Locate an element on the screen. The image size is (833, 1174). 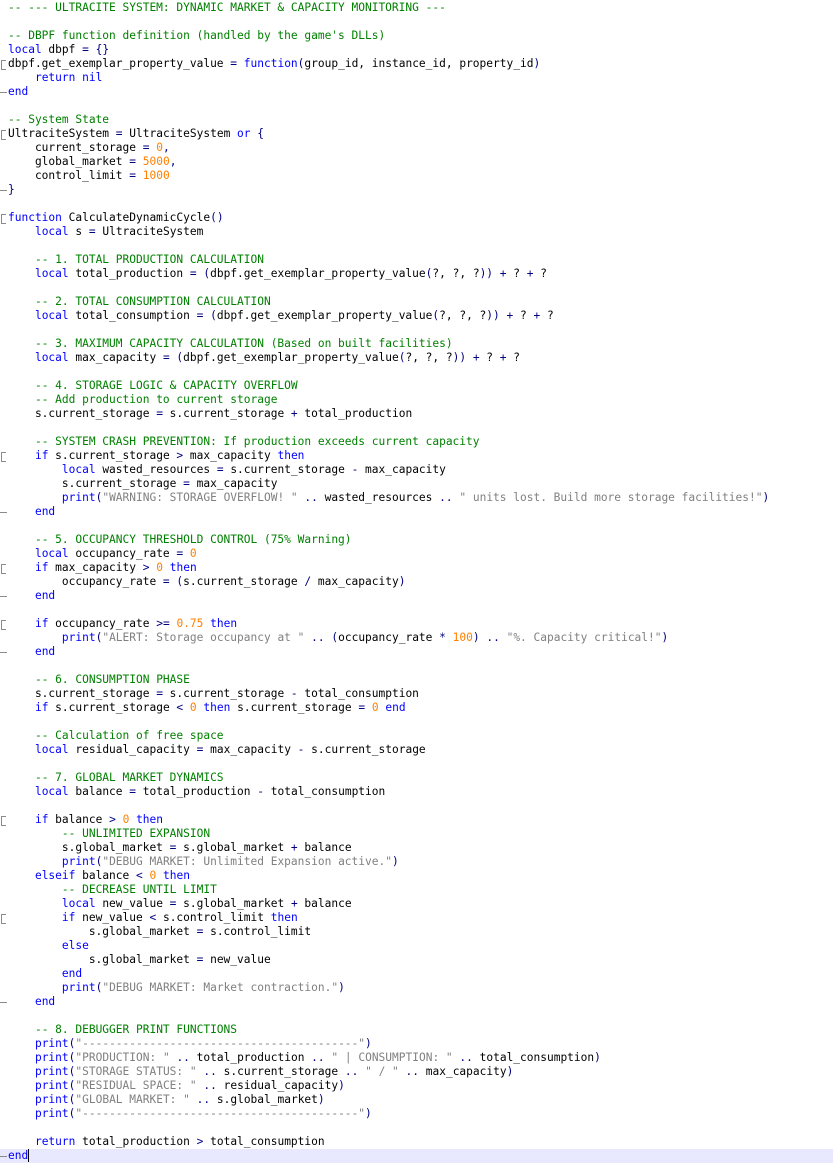
code-line: -- System State is located at coordinates (416, 120).